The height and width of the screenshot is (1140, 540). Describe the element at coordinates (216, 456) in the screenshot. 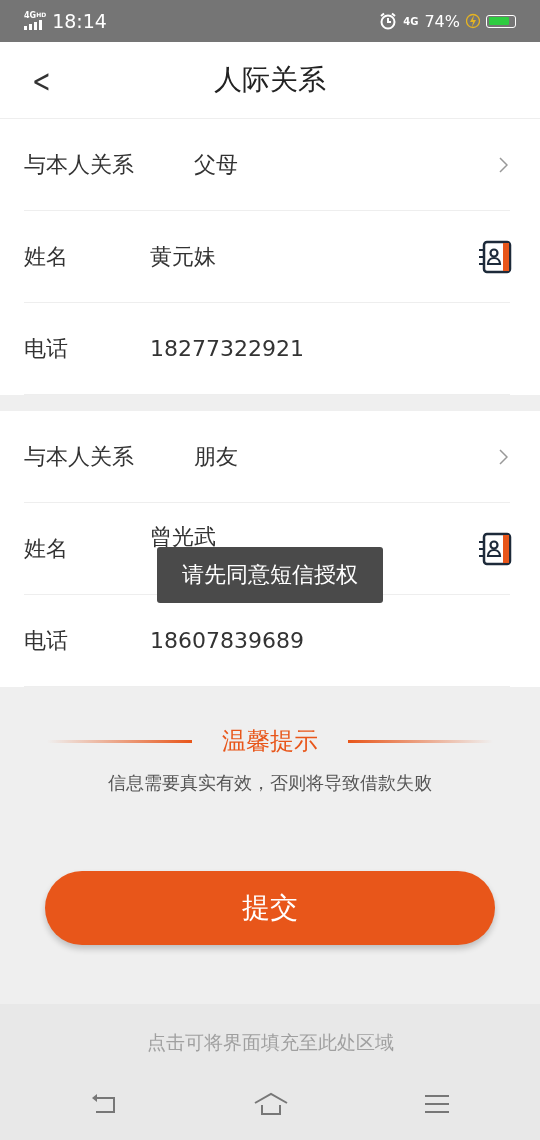

I see `field-value: 朋友` at that location.